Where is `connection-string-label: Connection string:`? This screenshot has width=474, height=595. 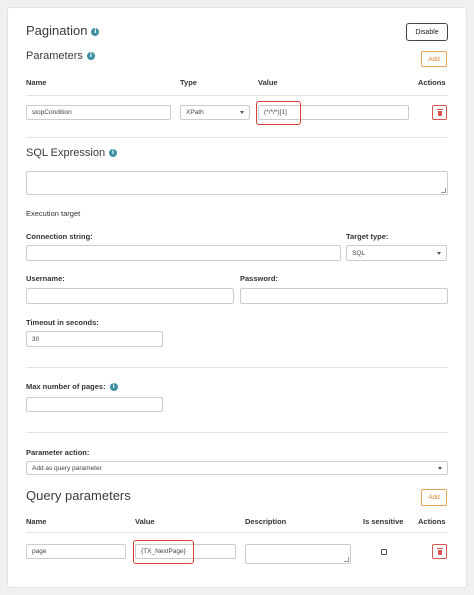
connection-string-label: Connection string: is located at coordinates (59, 236).